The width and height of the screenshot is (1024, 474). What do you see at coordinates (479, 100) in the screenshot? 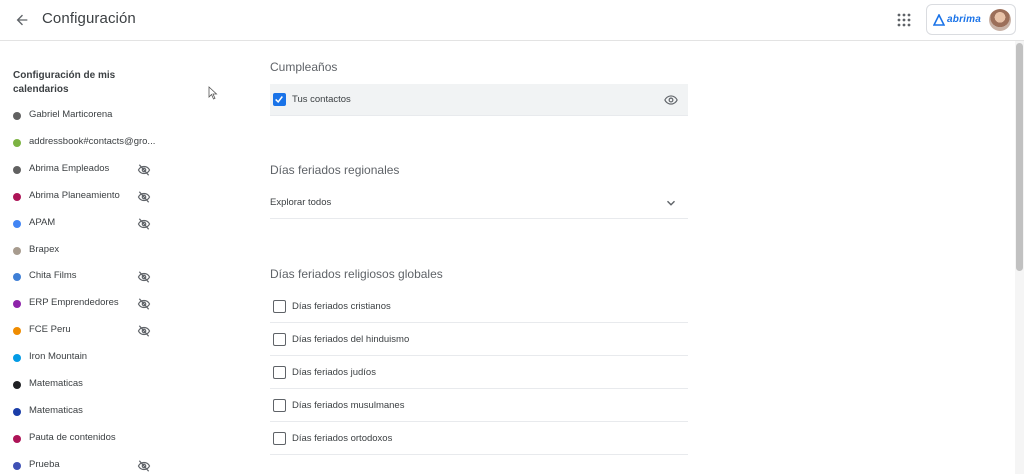
I see `birthdays-contacts-row: Tus contactos` at bounding box center [479, 100].